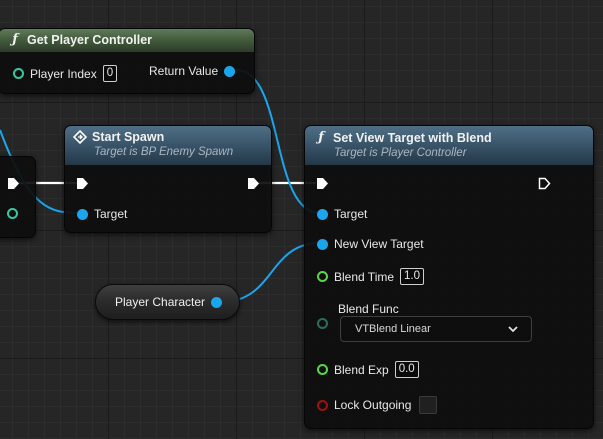 The image size is (603, 439). Describe the element at coordinates (12, 213) in the screenshot. I see `float-out-pin-icon` at that location.